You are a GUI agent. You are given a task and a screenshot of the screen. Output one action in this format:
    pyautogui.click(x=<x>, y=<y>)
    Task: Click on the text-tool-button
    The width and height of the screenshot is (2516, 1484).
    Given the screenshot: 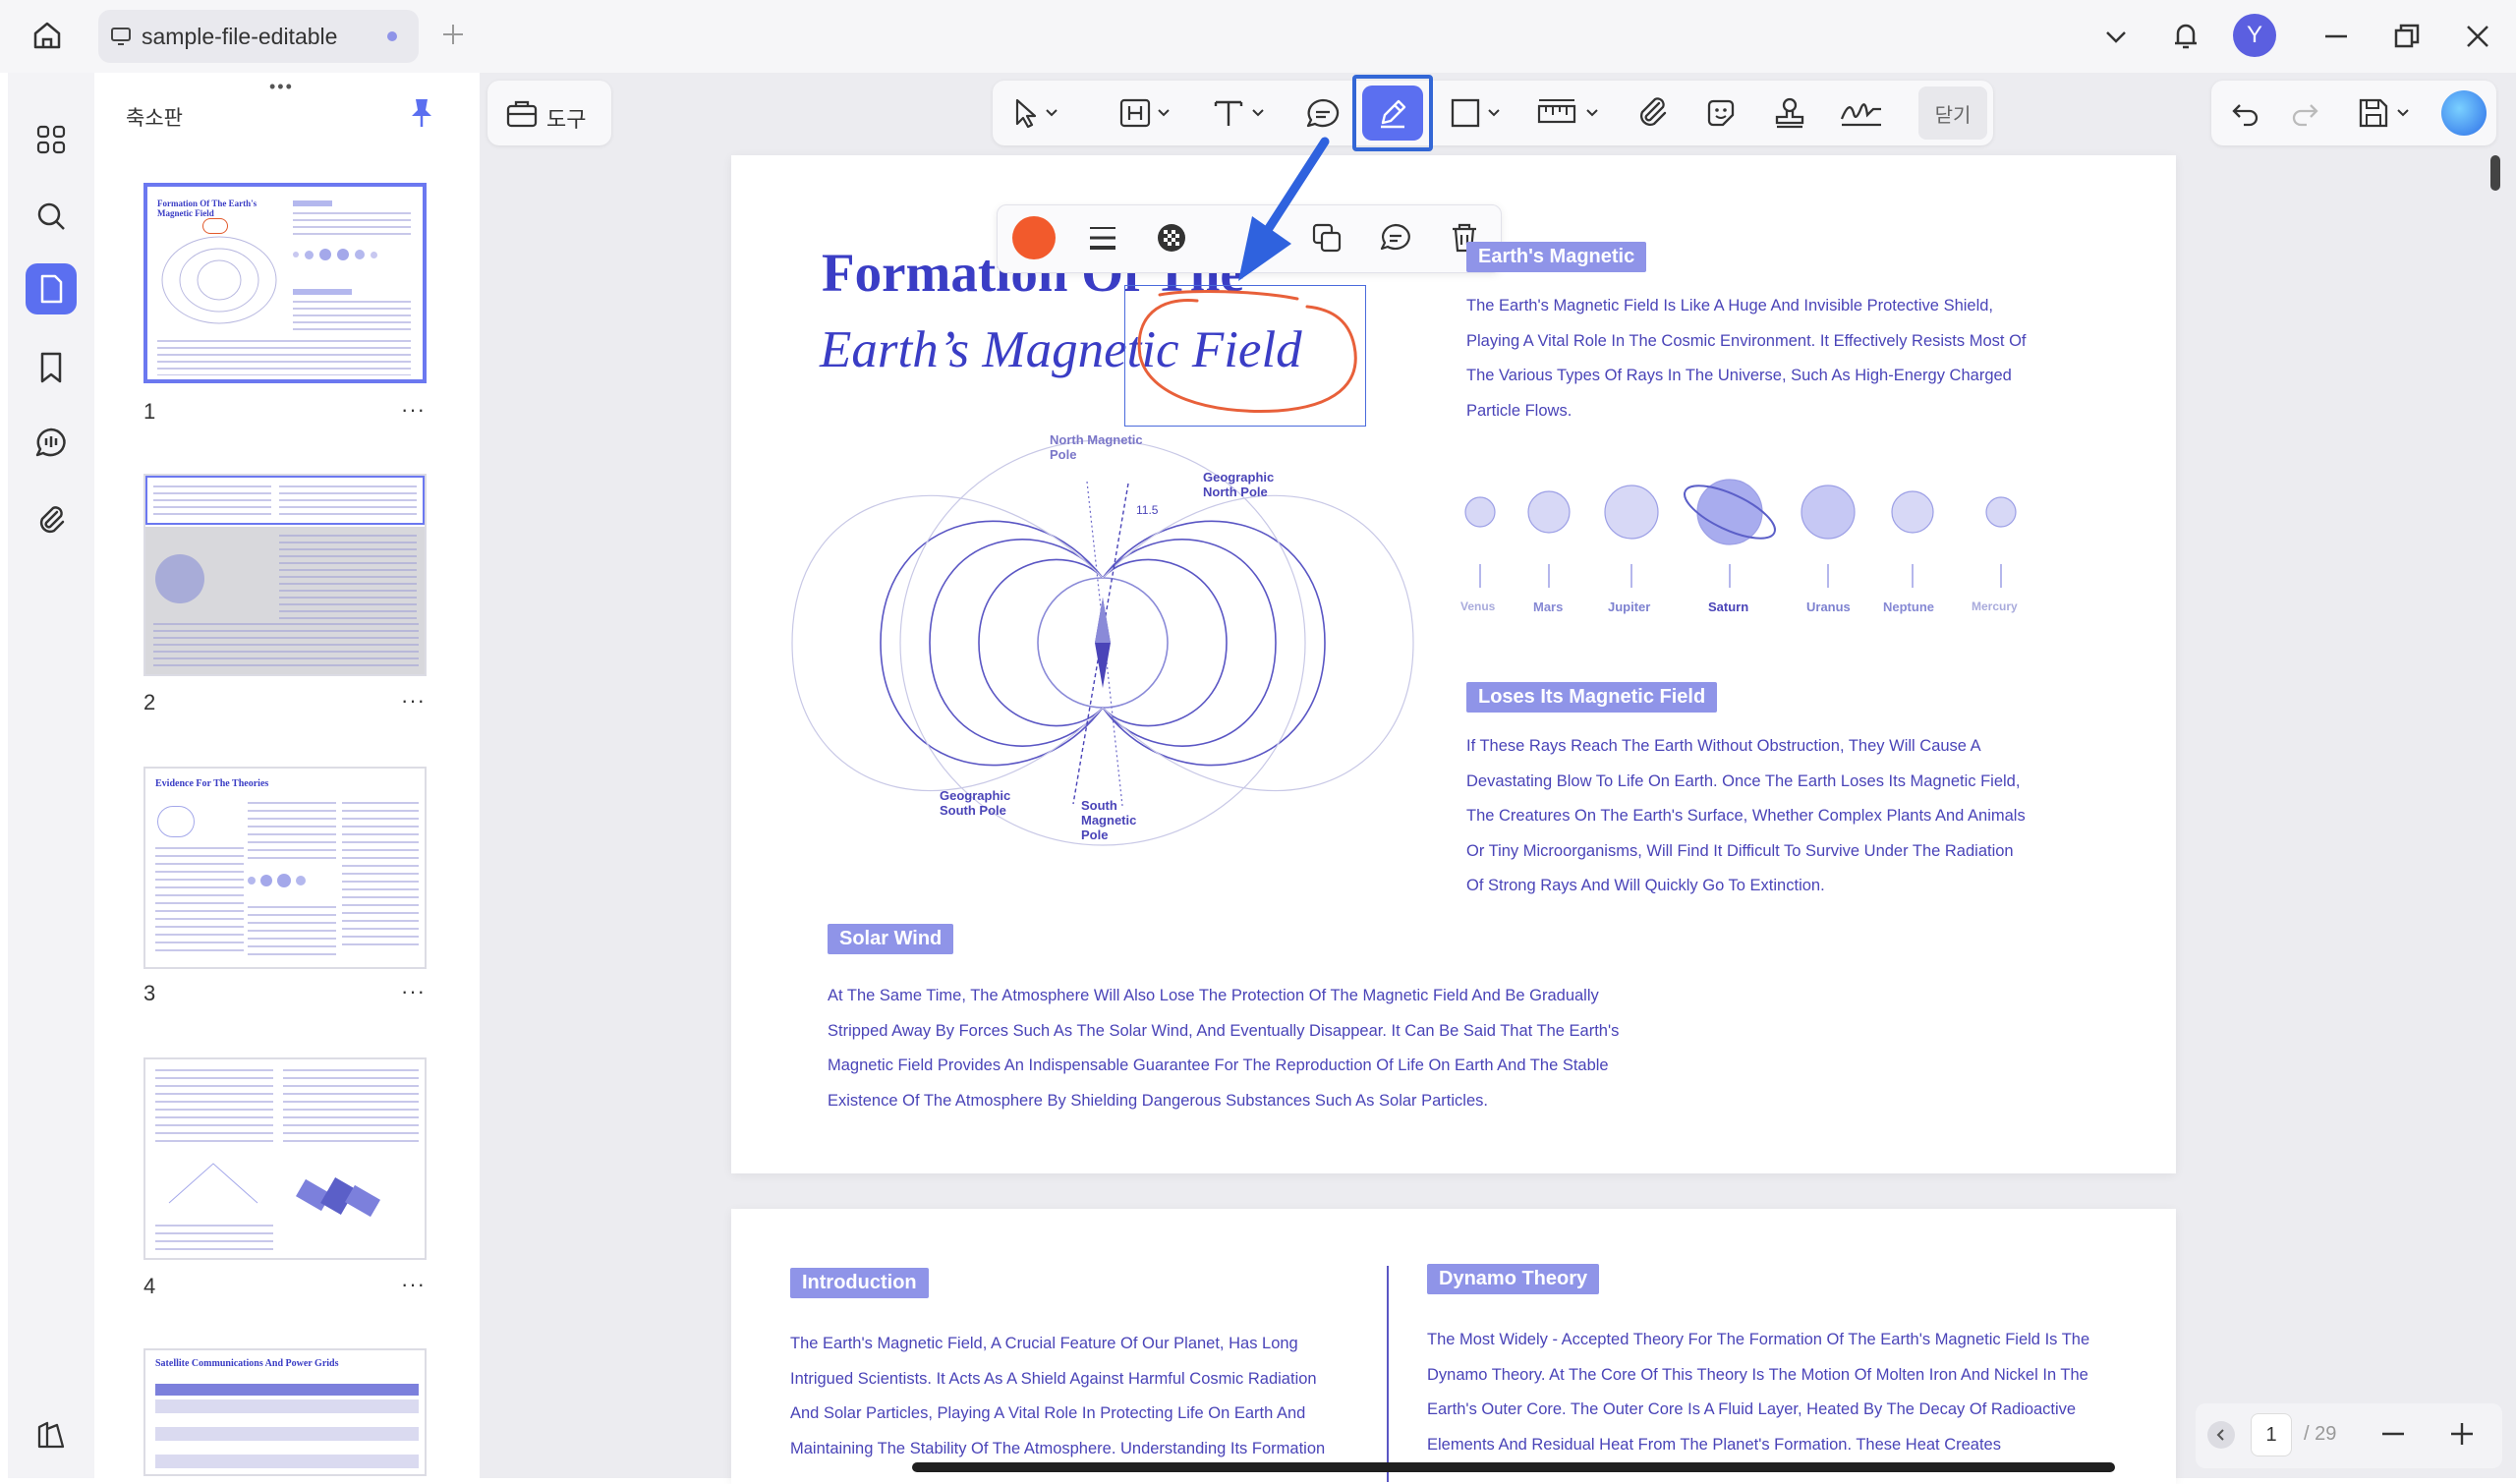 What is the action you would take?
    pyautogui.click(x=1241, y=113)
    